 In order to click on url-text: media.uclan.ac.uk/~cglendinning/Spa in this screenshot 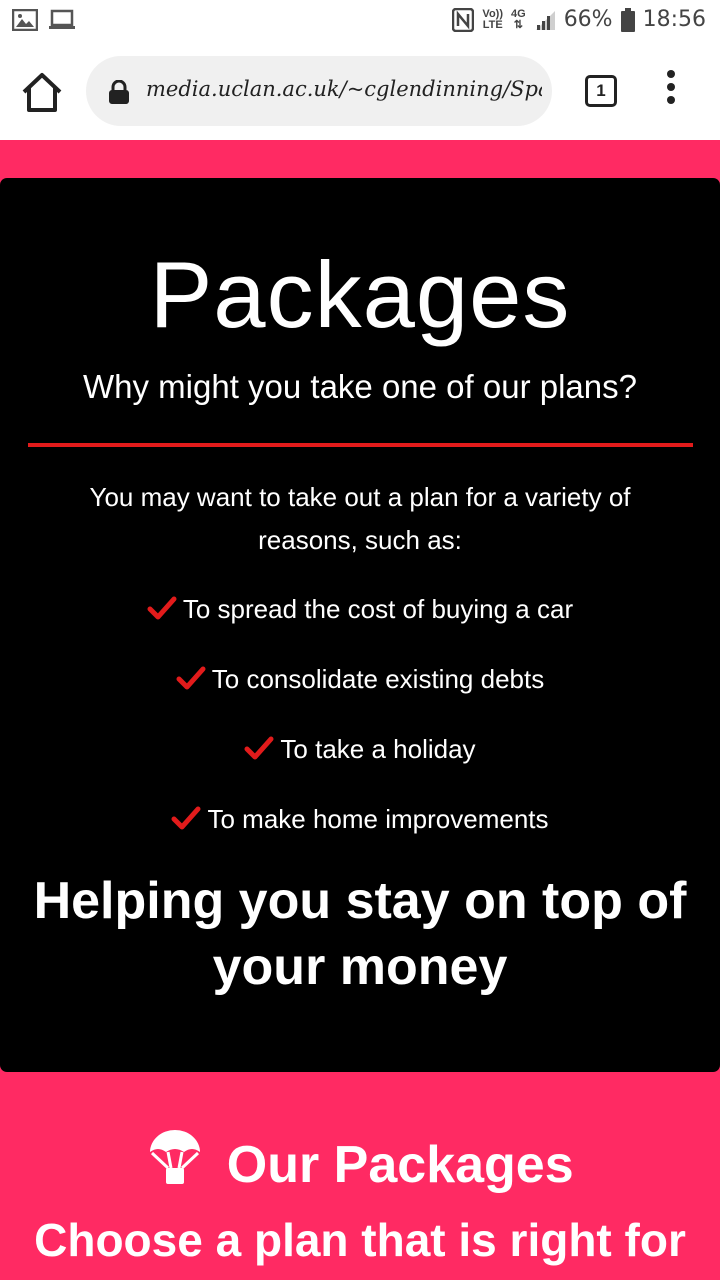, I will do `click(344, 89)`.